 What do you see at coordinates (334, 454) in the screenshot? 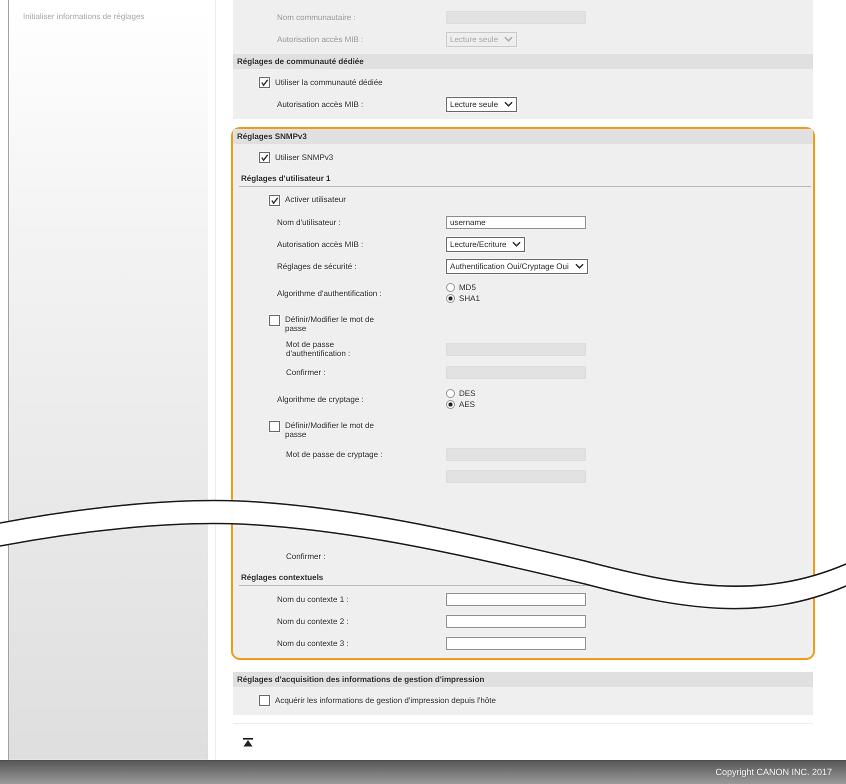
I see `field-label: Mot de passe de cryptage :` at bounding box center [334, 454].